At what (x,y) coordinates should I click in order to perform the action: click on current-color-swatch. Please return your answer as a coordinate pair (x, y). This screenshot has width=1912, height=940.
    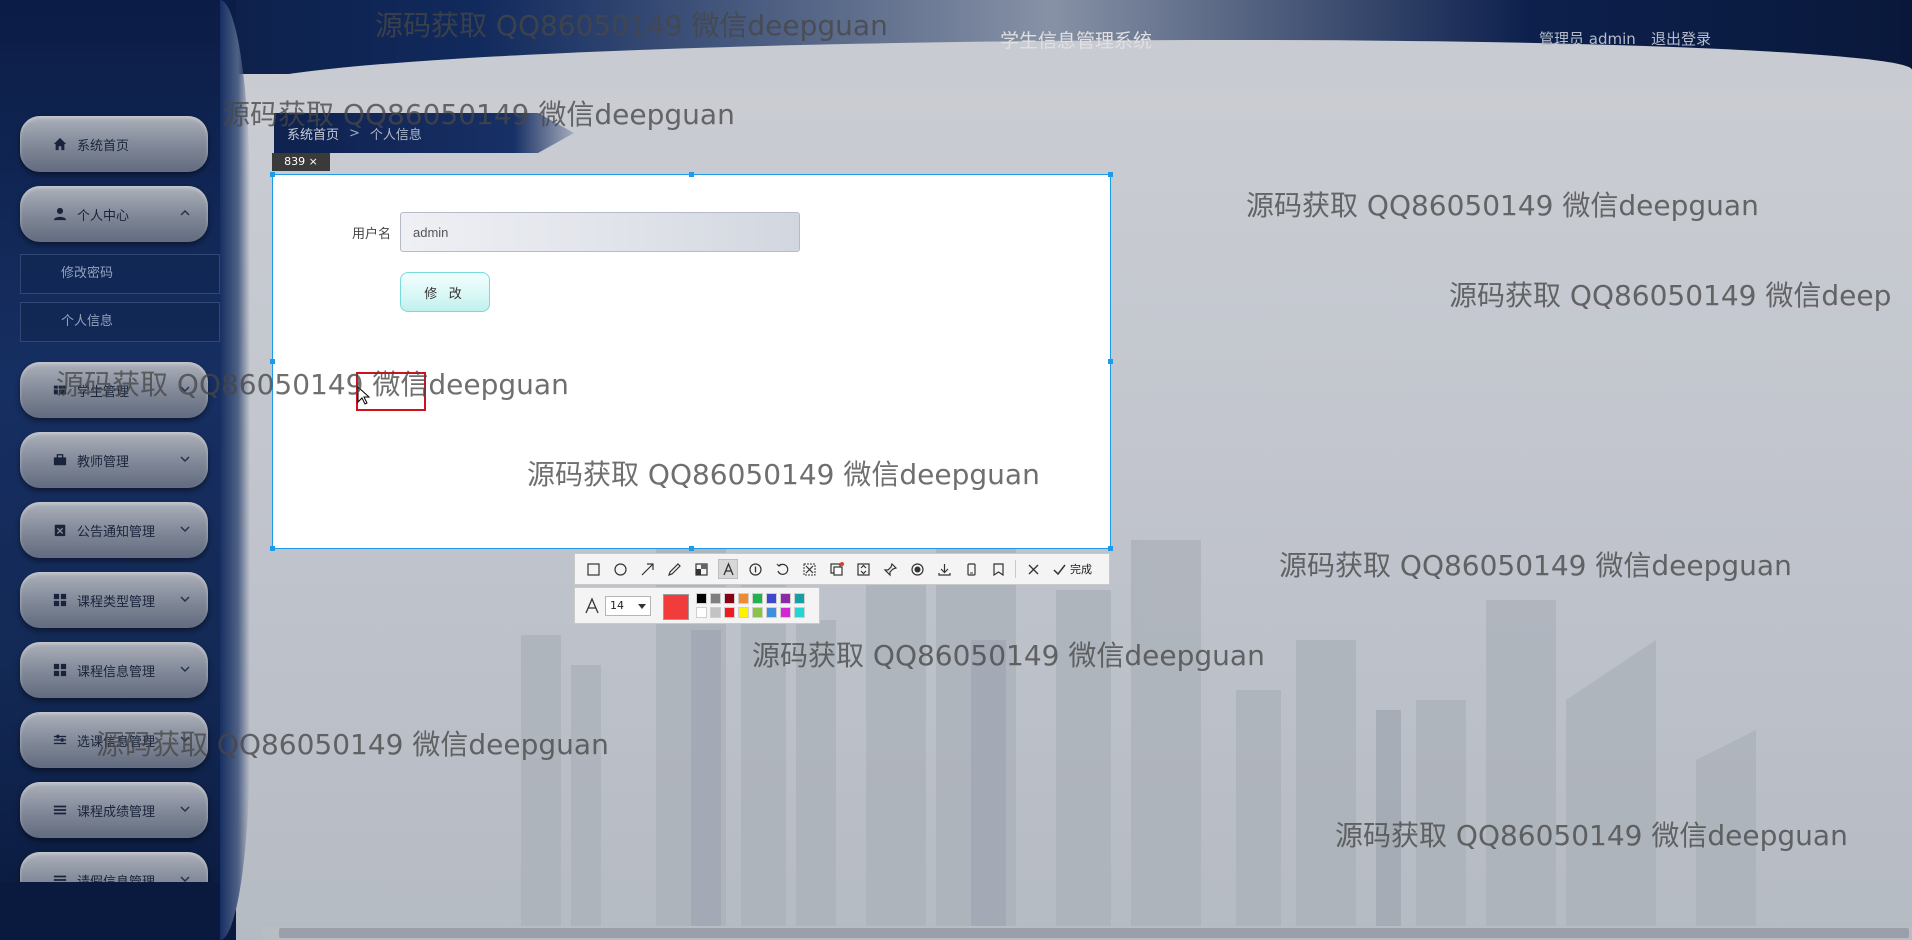
    Looking at the image, I should click on (676, 607).